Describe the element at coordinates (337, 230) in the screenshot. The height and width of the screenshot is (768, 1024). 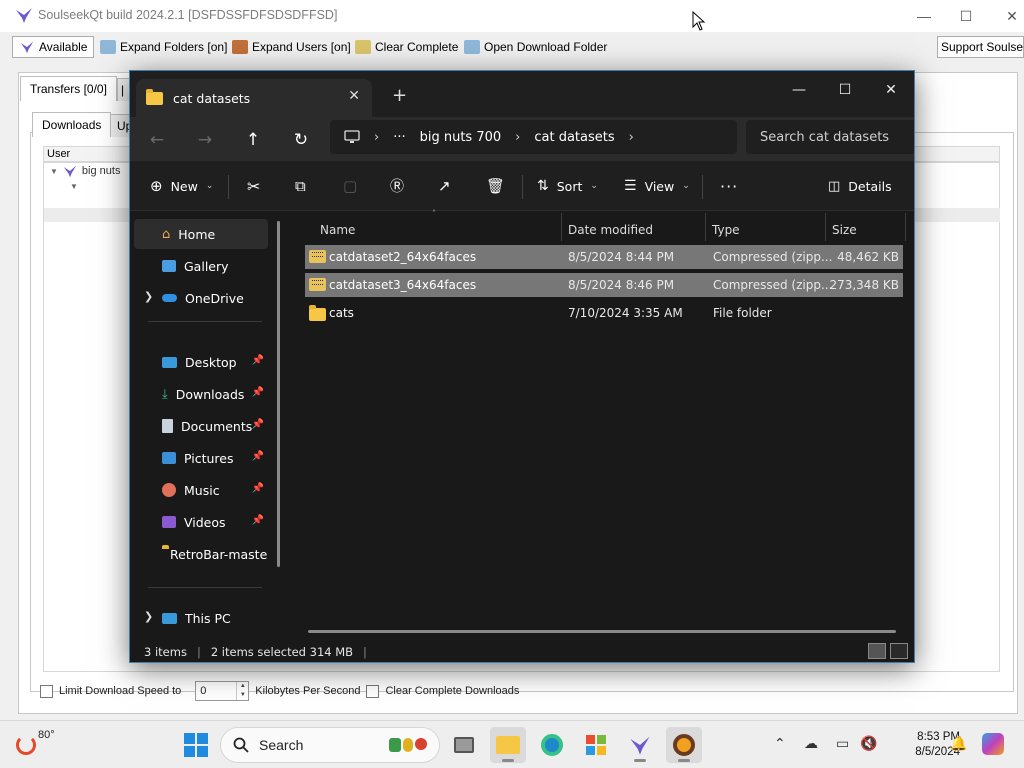
I see `column-header-name: Name` at that location.